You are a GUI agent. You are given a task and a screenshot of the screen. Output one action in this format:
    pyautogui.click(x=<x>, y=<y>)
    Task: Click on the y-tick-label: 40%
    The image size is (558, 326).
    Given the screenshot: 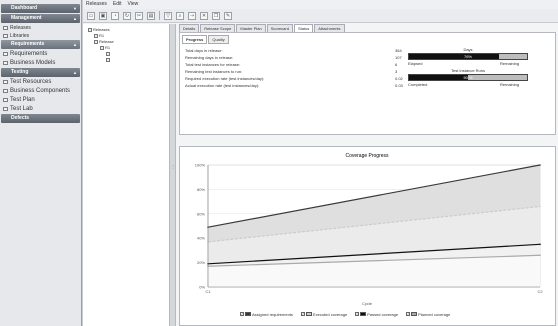 What is the action you would take?
    pyautogui.click(x=201, y=238)
    